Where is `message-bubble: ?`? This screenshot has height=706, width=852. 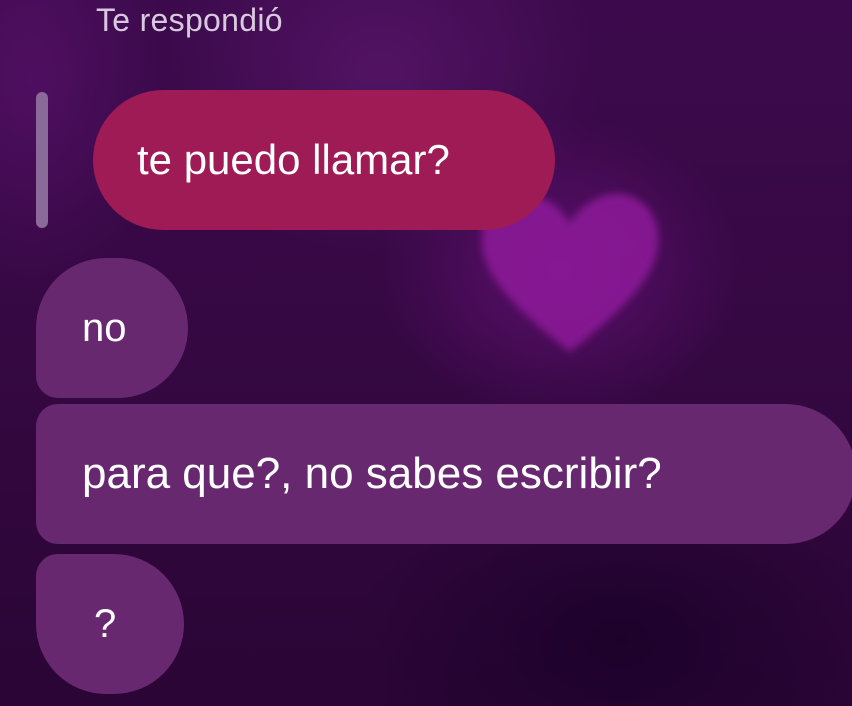
message-bubble: ? is located at coordinates (110, 624).